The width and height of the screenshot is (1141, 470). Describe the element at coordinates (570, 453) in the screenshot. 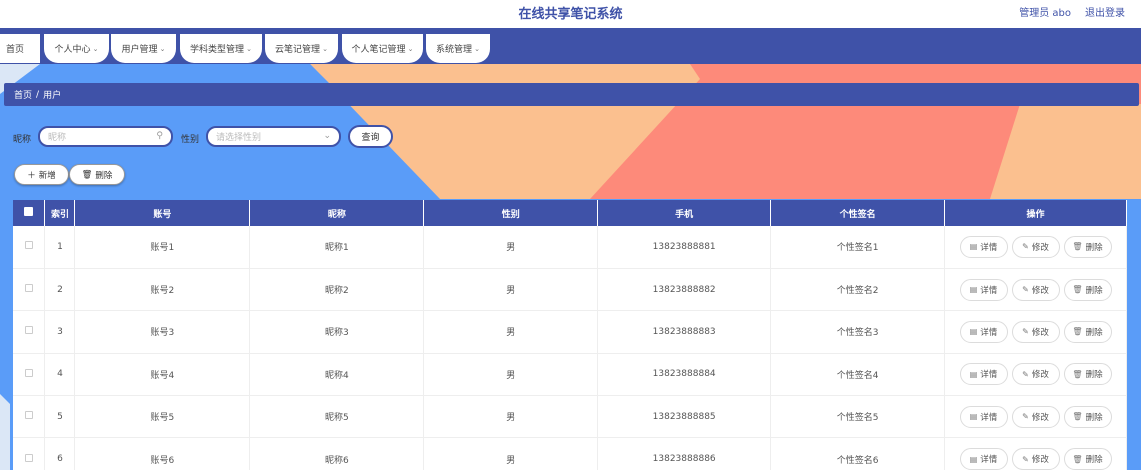

I see `table-row: 6 账号6 昵称6 男 13823888886 个性签名6 ▤ 详情 ✎ 修改 🗑 删除` at that location.